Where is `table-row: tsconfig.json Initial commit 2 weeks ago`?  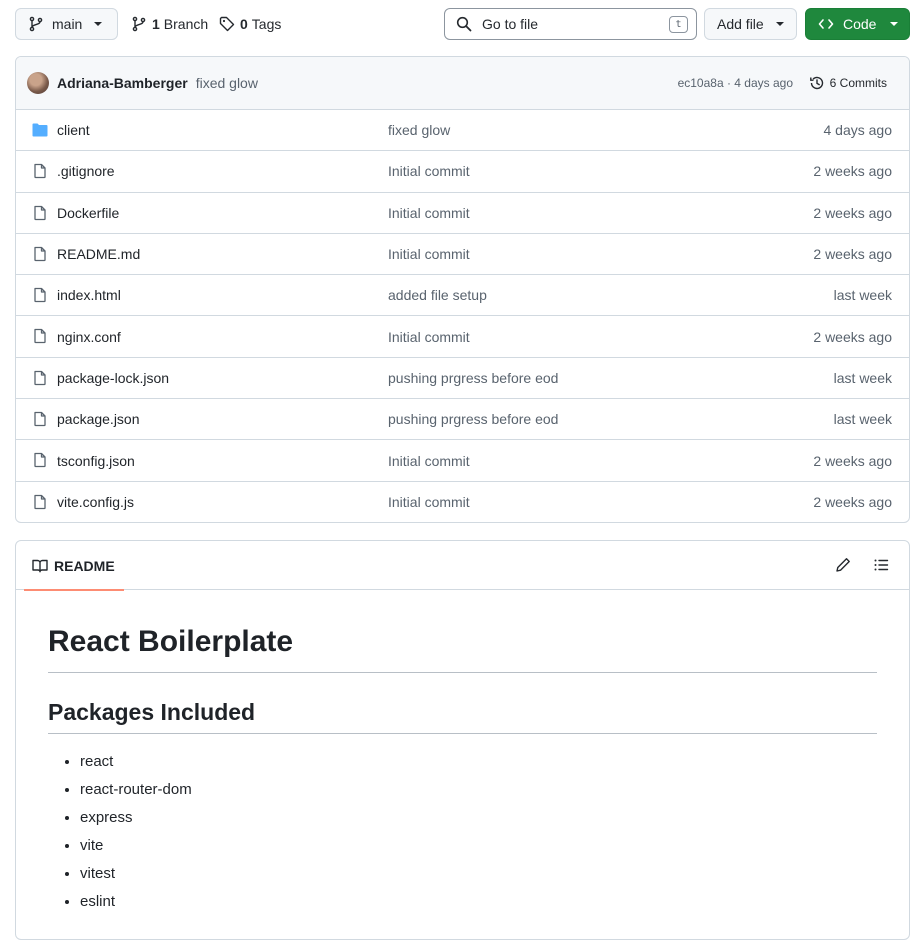 table-row: tsconfig.json Initial commit 2 weeks ago is located at coordinates (462, 461).